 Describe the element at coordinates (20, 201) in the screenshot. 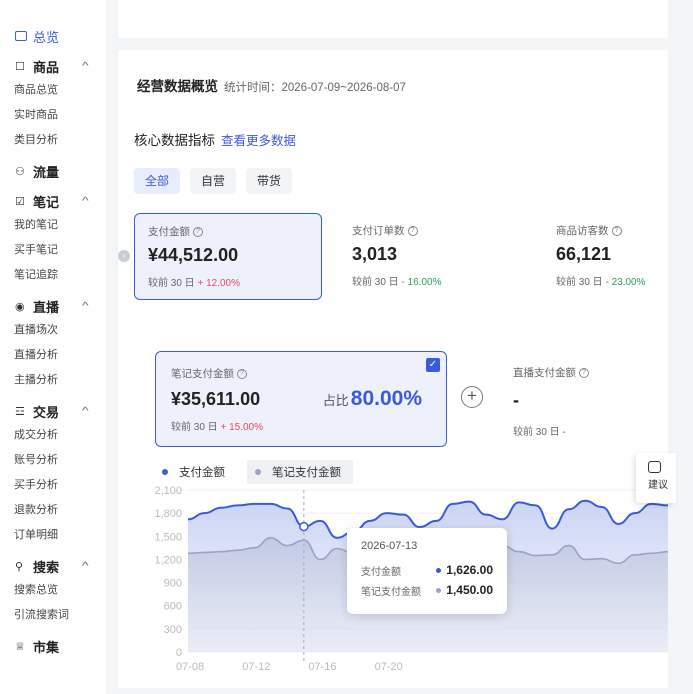

I see `group-icon: ☑` at that location.